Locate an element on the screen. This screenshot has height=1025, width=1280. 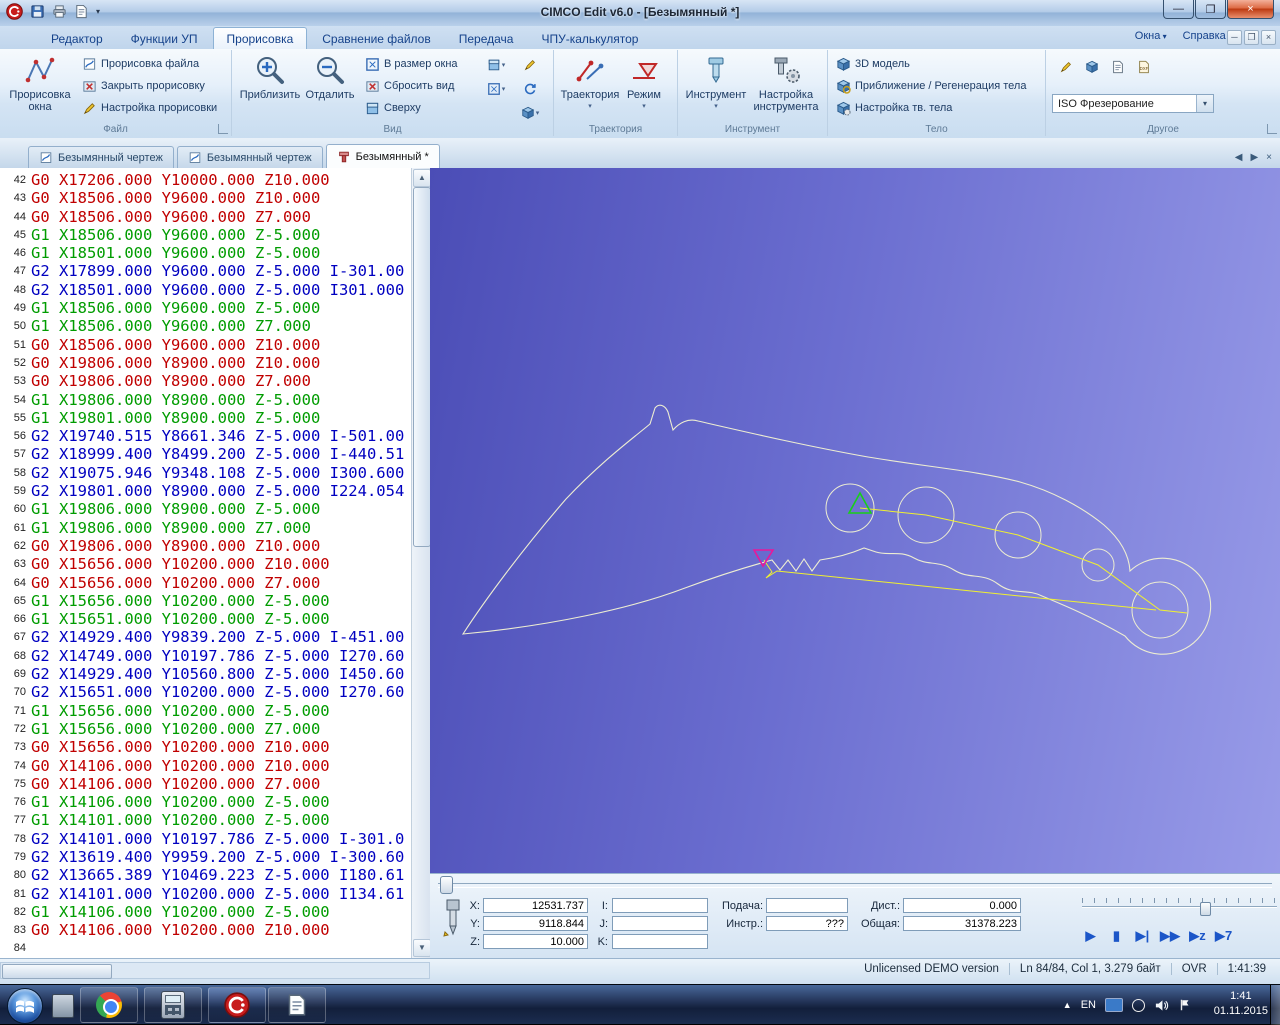
view-projection-button is located at coordinates (496, 89).